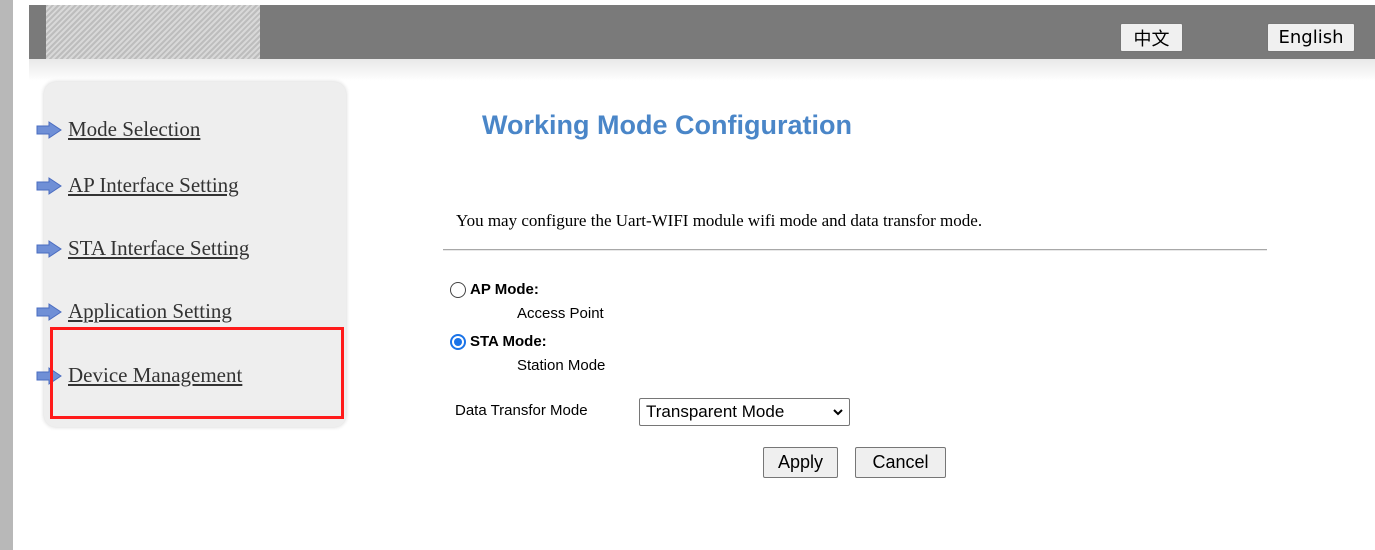 This screenshot has width=1375, height=550. What do you see at coordinates (900, 462) in the screenshot?
I see `cancel-button: Cancel` at bounding box center [900, 462].